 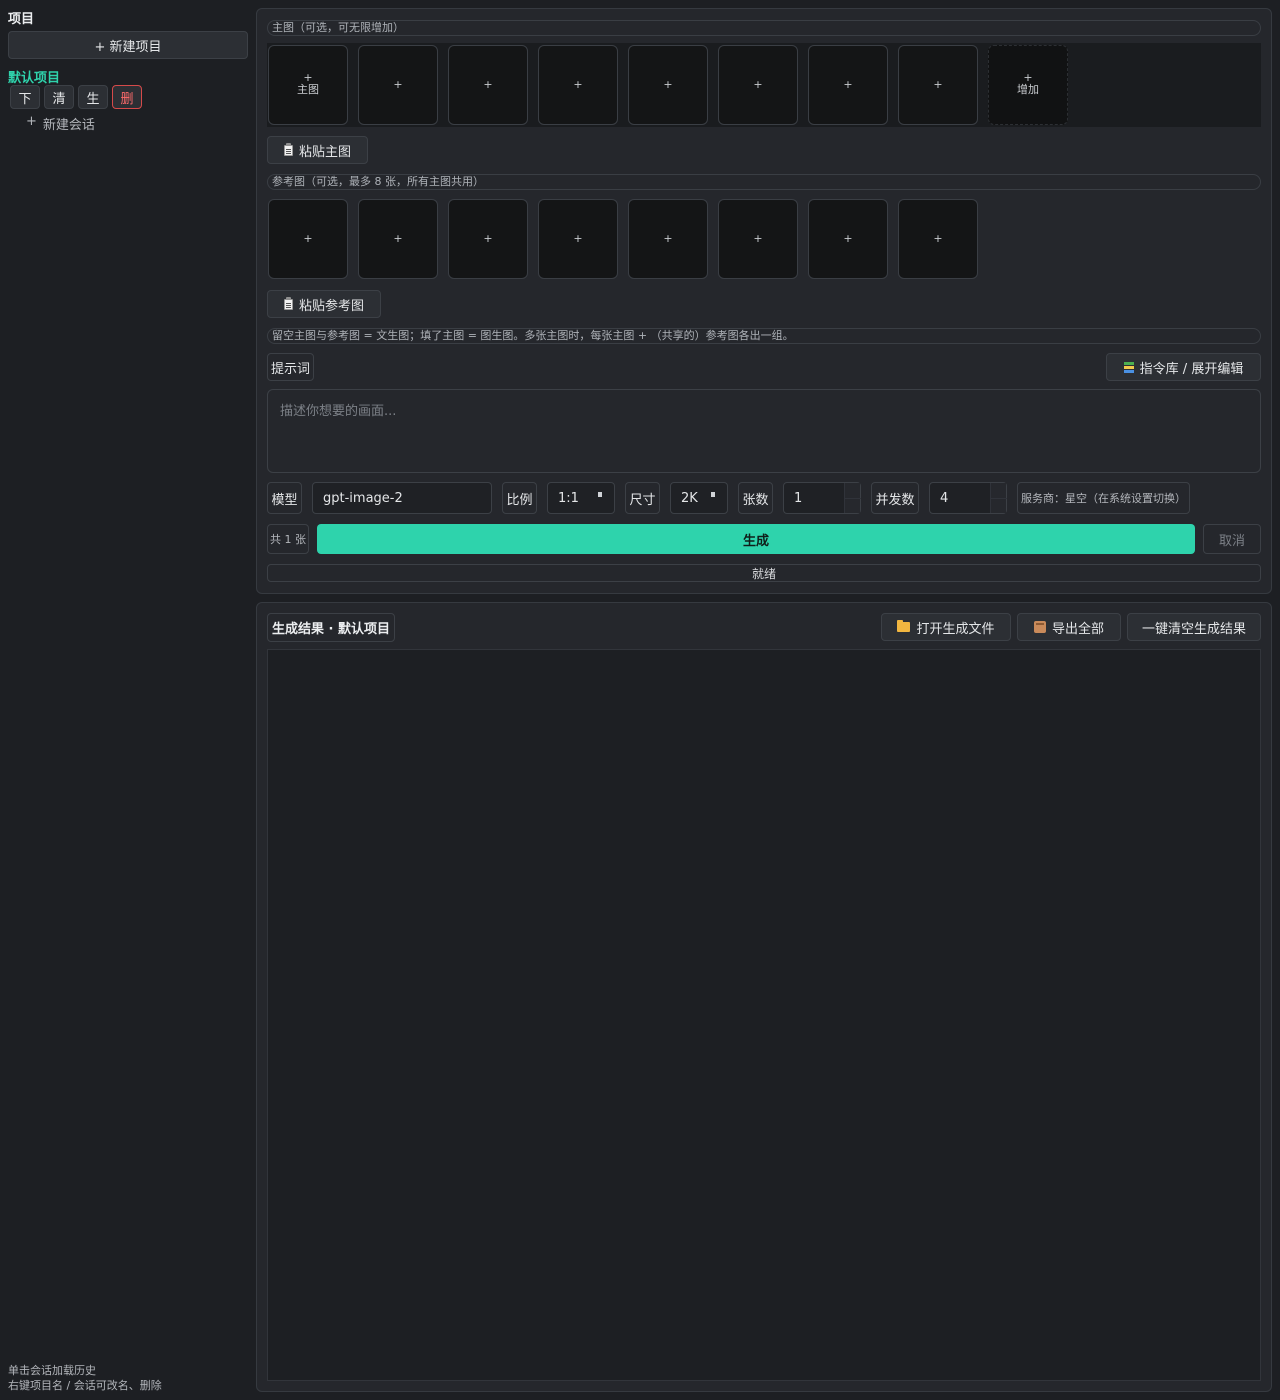 I want to click on new-session-label: 新建会话, so click(x=68, y=125).